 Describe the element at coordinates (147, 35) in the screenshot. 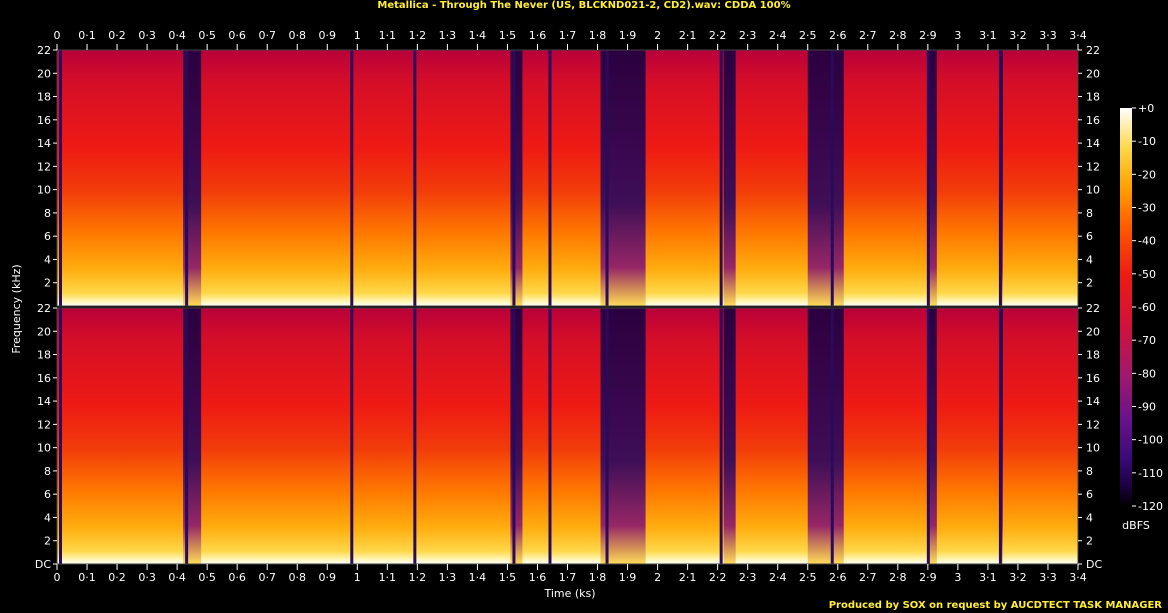

I see `x-tick-label: 0·3` at that location.